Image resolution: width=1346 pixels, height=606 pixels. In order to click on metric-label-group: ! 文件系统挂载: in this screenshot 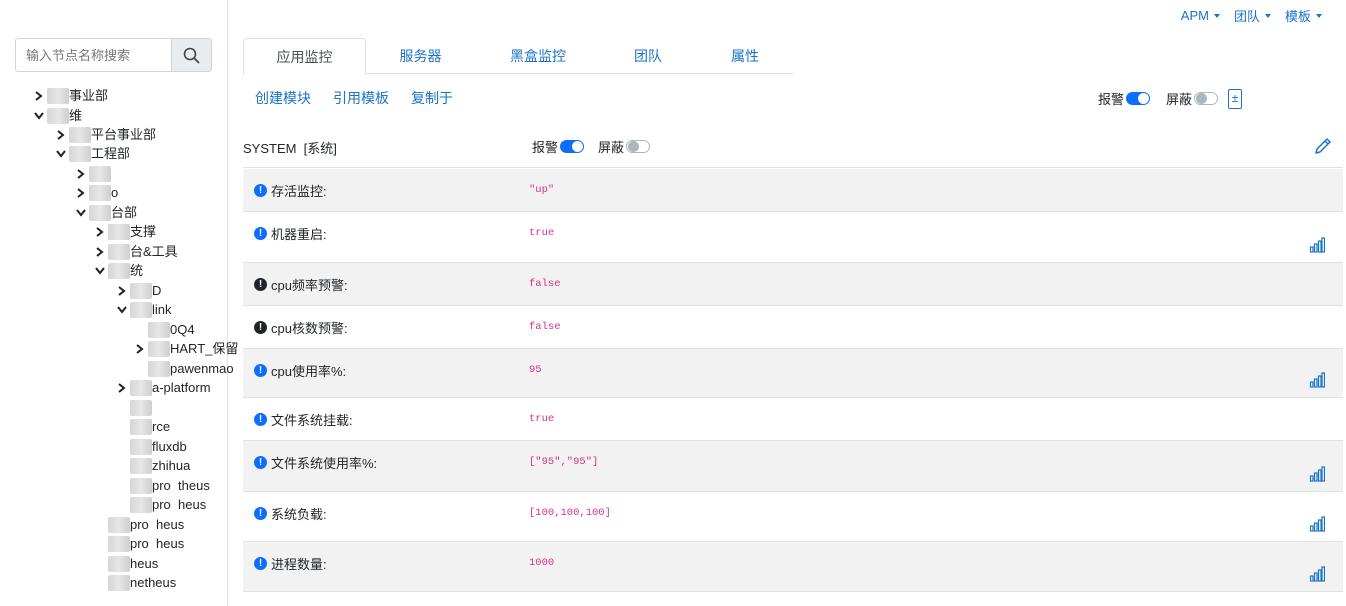, I will do `click(303, 419)`.